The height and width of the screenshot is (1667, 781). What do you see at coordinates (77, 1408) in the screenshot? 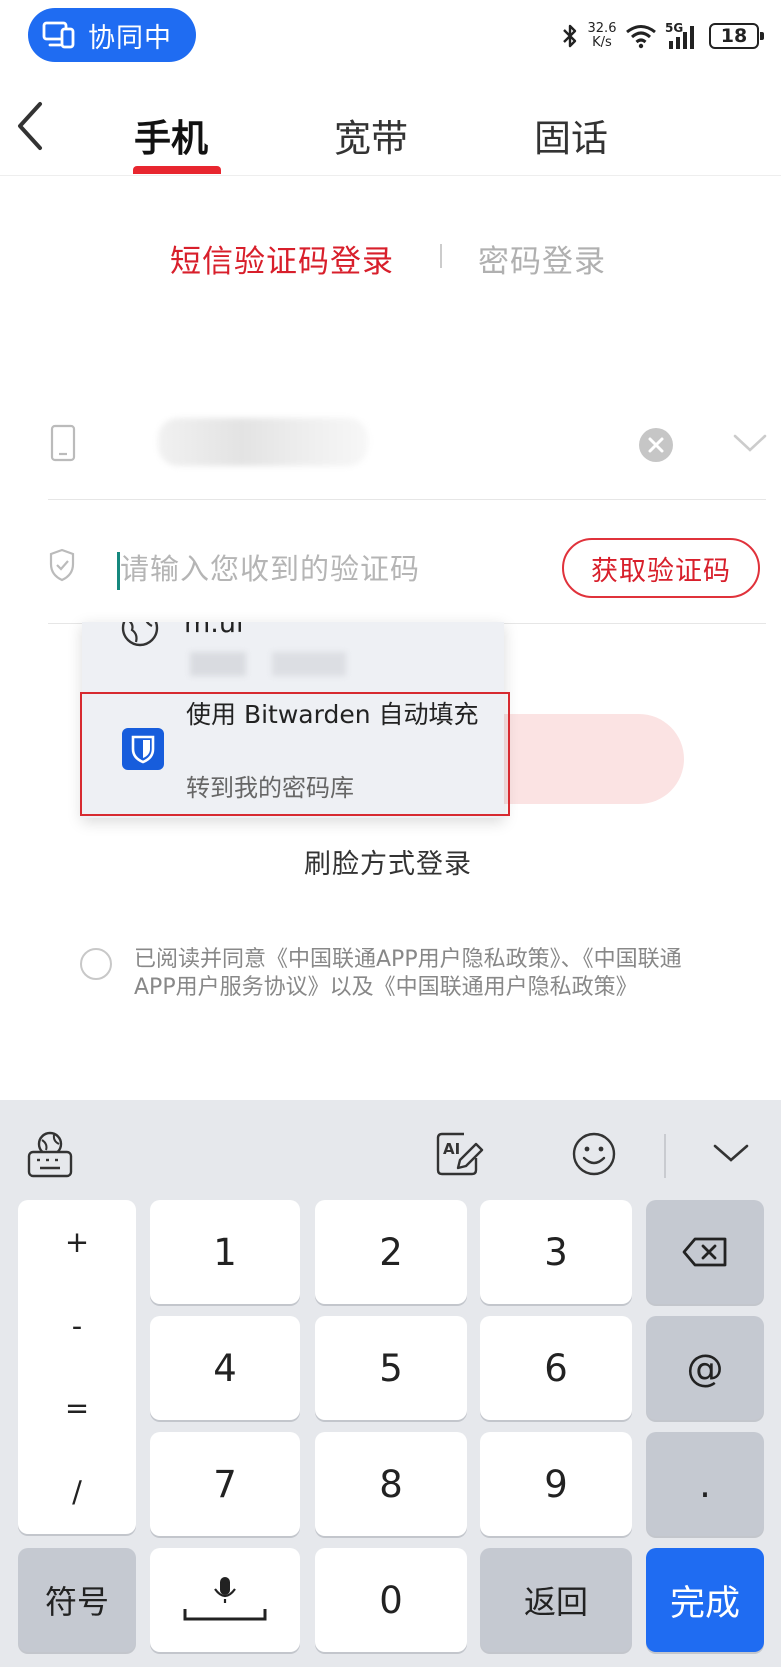
I see `key-equals: =` at bounding box center [77, 1408].